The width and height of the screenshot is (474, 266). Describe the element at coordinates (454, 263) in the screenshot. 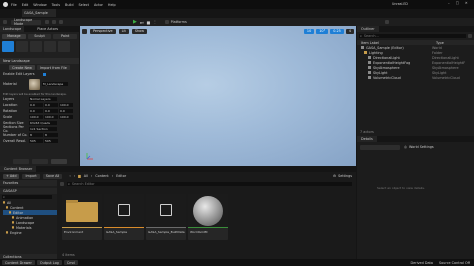

I see `source-control-button: Source Control Off` at that location.